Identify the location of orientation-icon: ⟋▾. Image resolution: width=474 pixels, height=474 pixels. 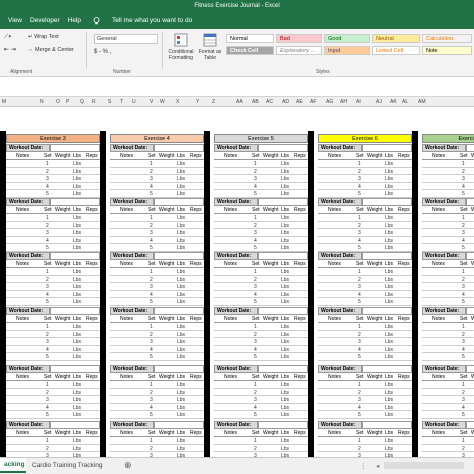
(7, 37).